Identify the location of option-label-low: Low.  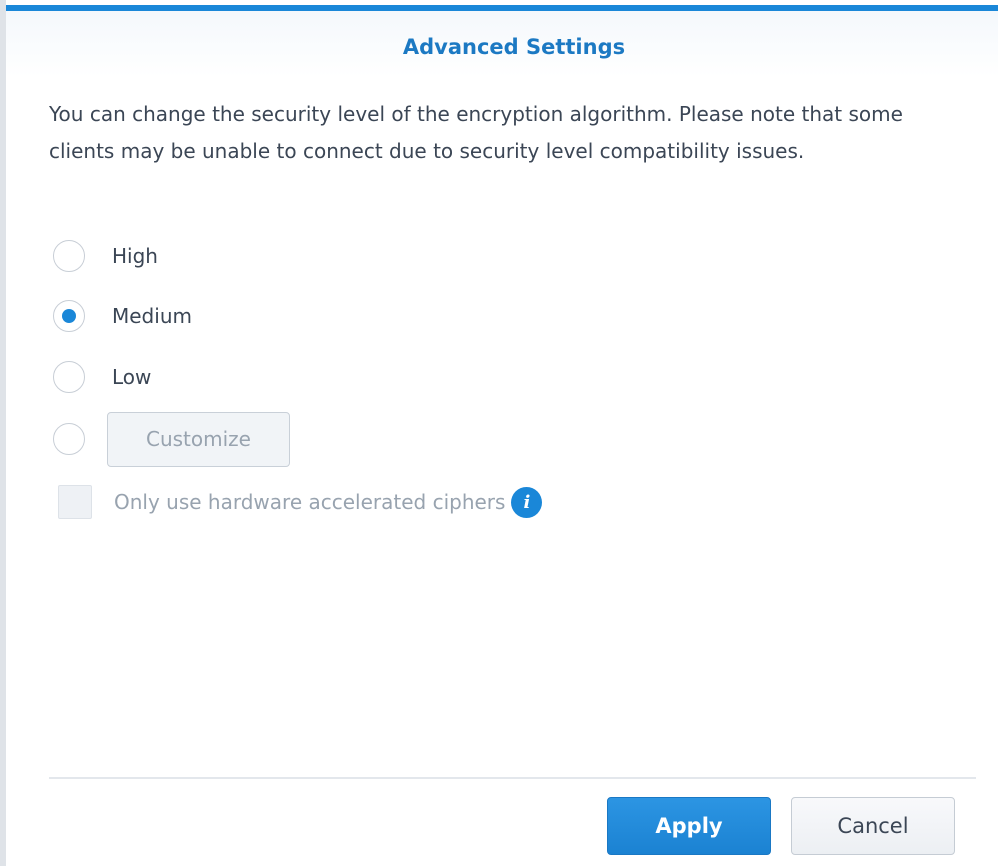
(132, 377).